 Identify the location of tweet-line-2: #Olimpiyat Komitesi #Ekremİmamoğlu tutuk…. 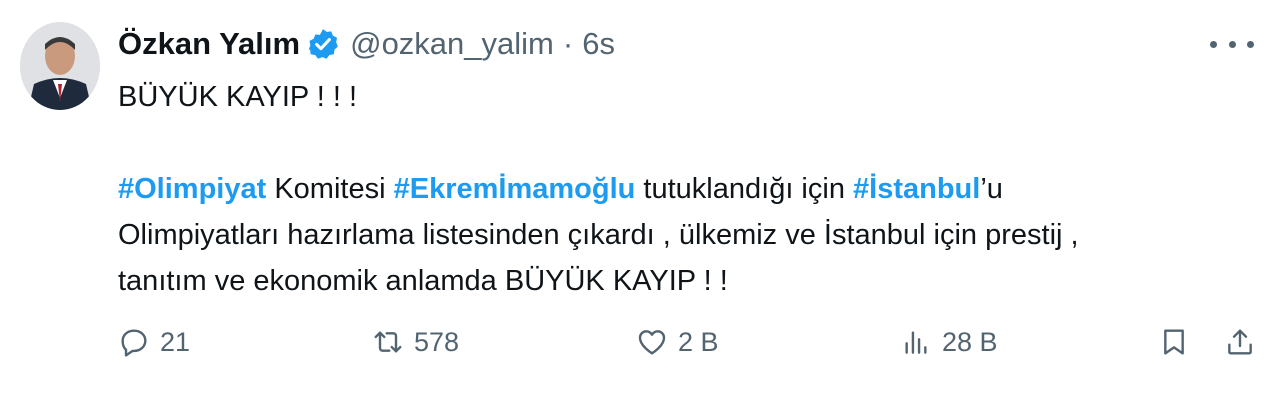
(678, 189).